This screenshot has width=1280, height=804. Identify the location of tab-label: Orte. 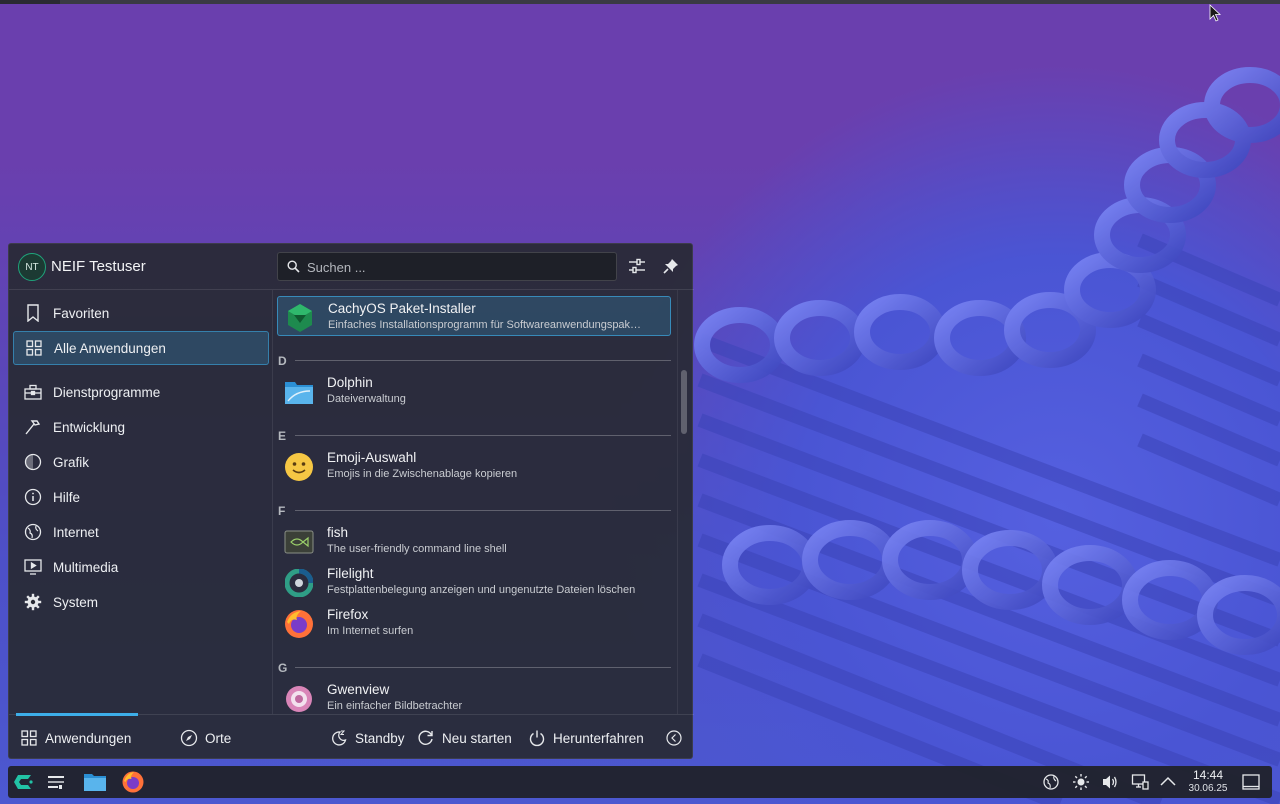
(218, 738).